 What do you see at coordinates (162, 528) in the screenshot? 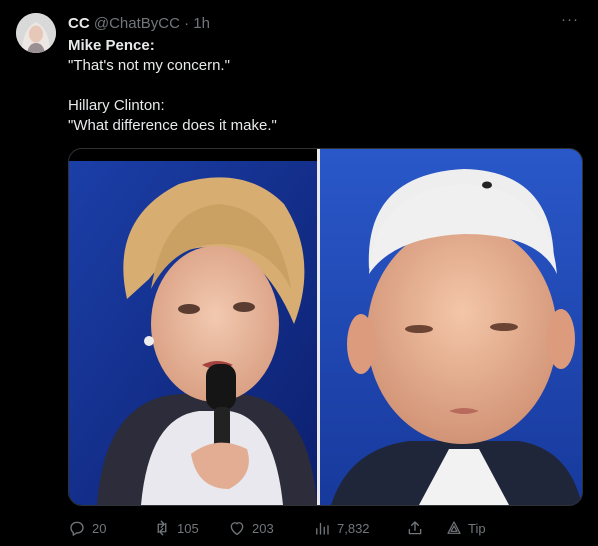
I see `retweet-icon` at bounding box center [162, 528].